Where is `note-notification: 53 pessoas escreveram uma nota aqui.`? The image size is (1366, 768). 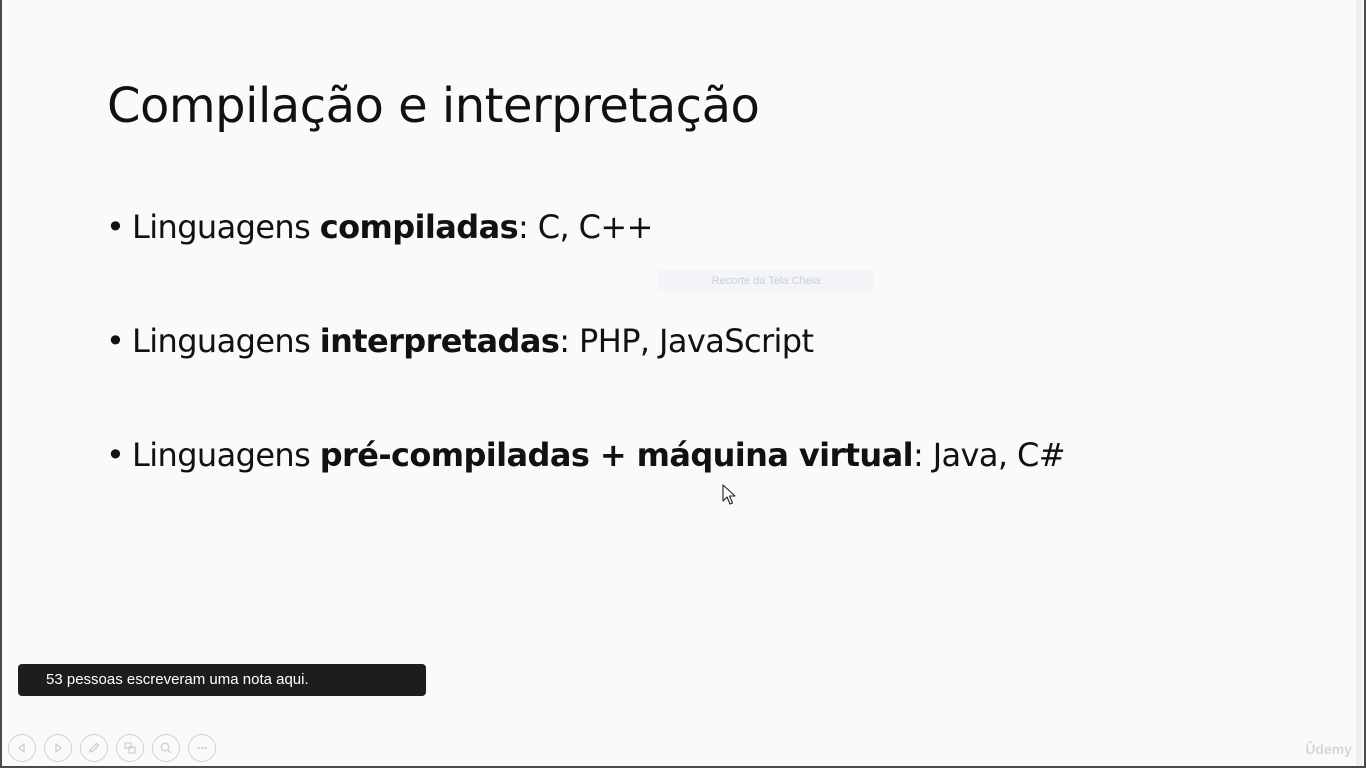
note-notification: 53 pessoas escreveram uma nota aqui. is located at coordinates (222, 680).